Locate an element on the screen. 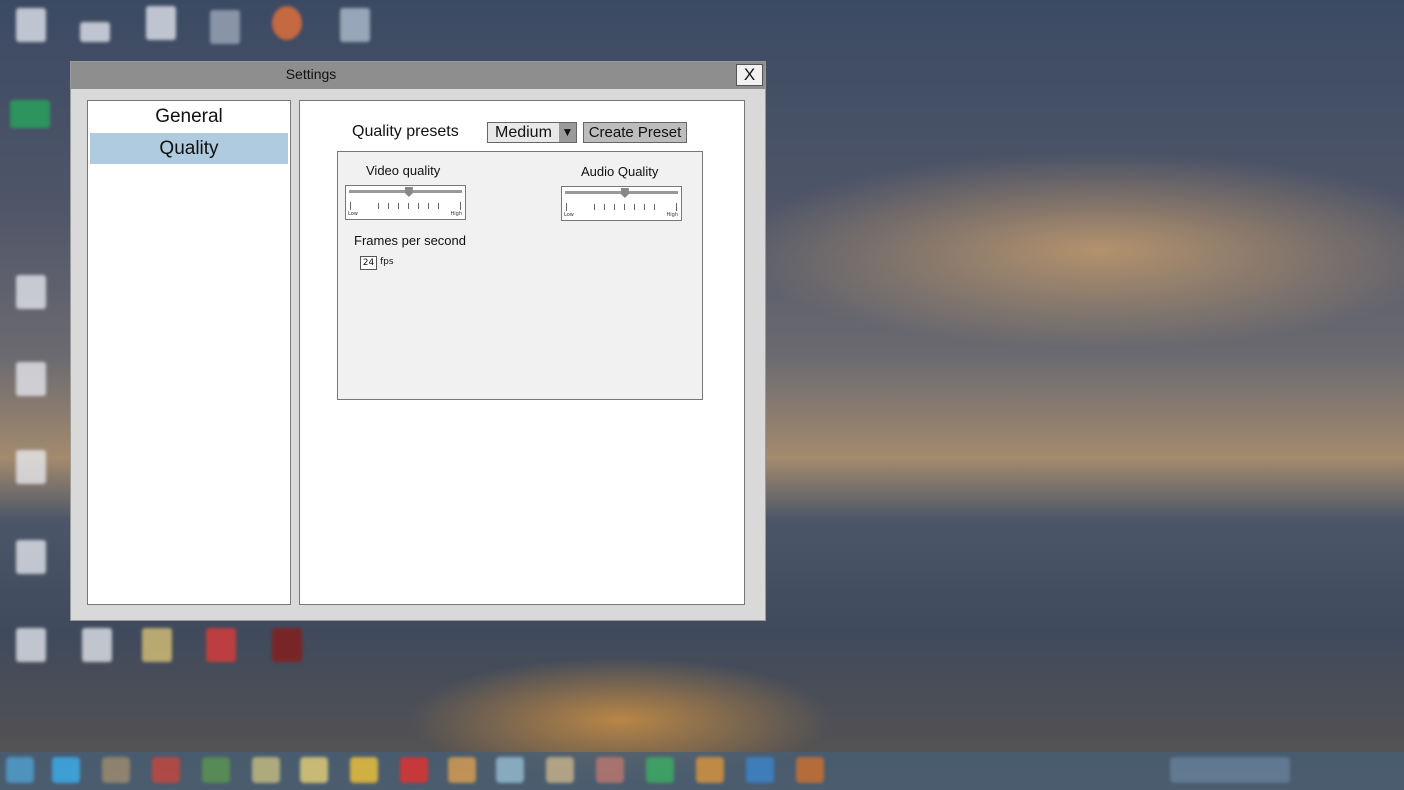 The height and width of the screenshot is (790, 1404). sidebar-item-quality: Quality is located at coordinates (189, 148).